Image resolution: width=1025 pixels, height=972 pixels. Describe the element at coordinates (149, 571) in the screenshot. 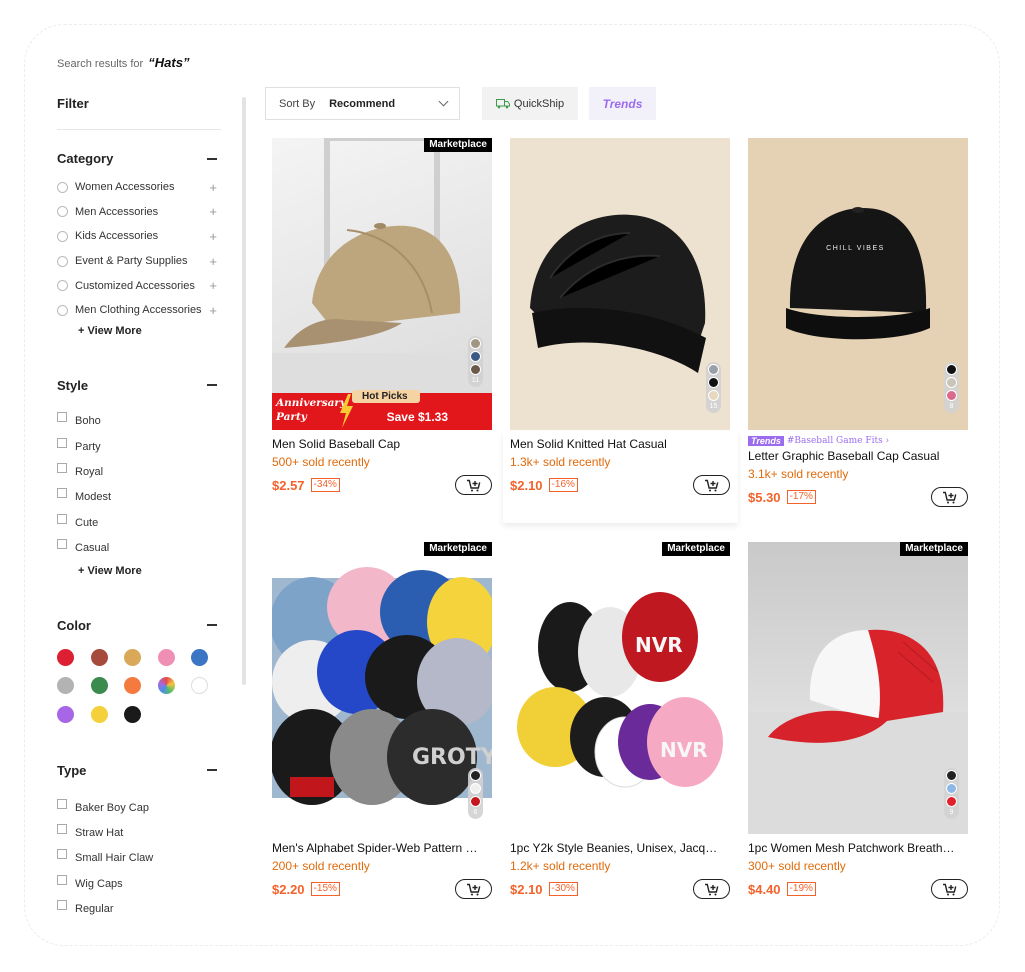

I see `style-view-more: + View More` at that location.